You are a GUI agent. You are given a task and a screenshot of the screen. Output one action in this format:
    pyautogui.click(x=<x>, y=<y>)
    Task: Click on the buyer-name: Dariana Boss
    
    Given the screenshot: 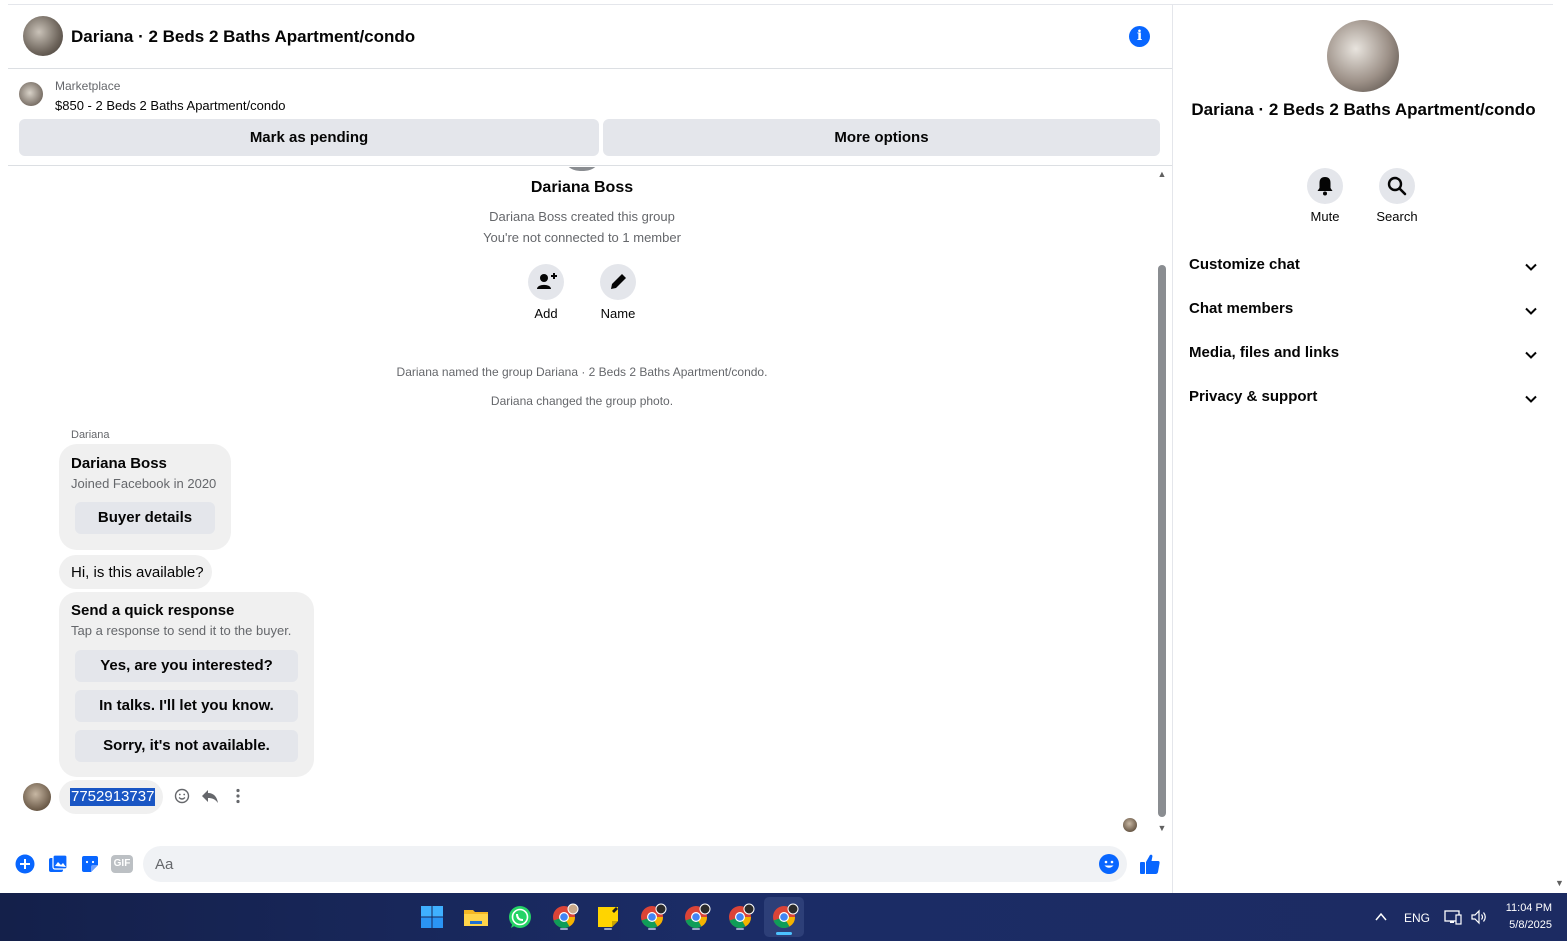 What is the action you would take?
    pyautogui.click(x=119, y=463)
    